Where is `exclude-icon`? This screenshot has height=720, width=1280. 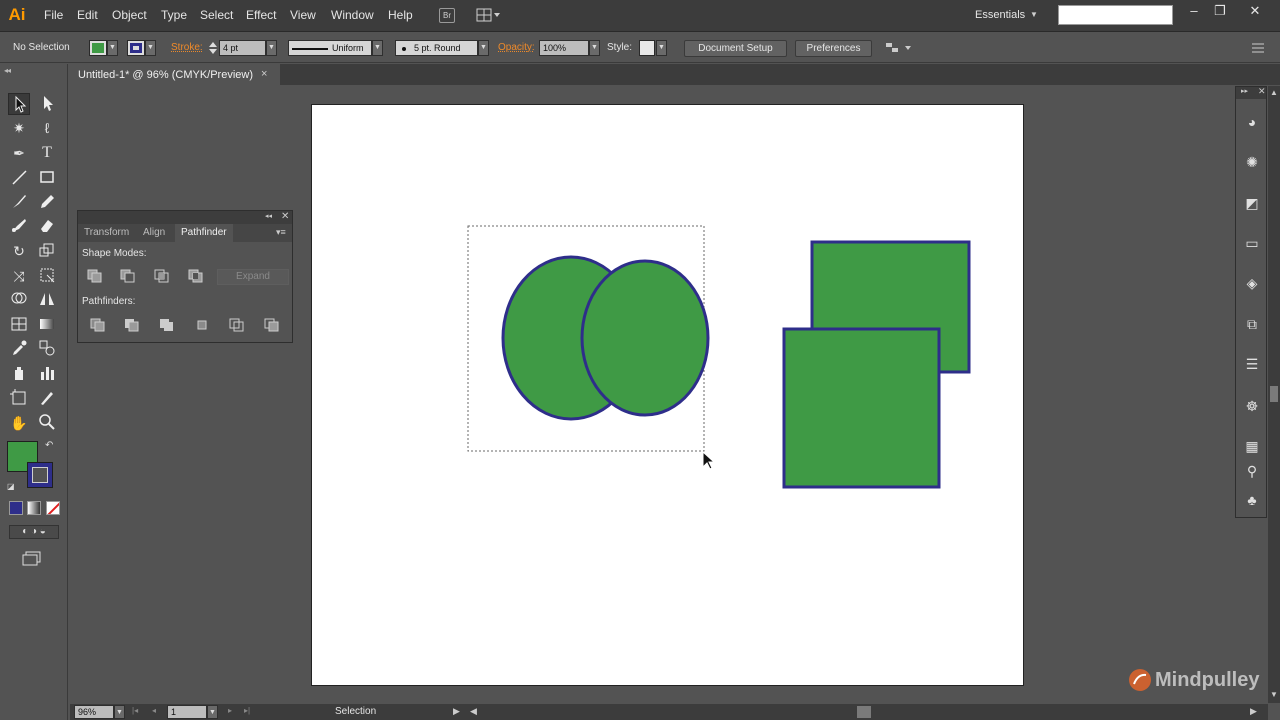 exclude-icon is located at coordinates (196, 276).